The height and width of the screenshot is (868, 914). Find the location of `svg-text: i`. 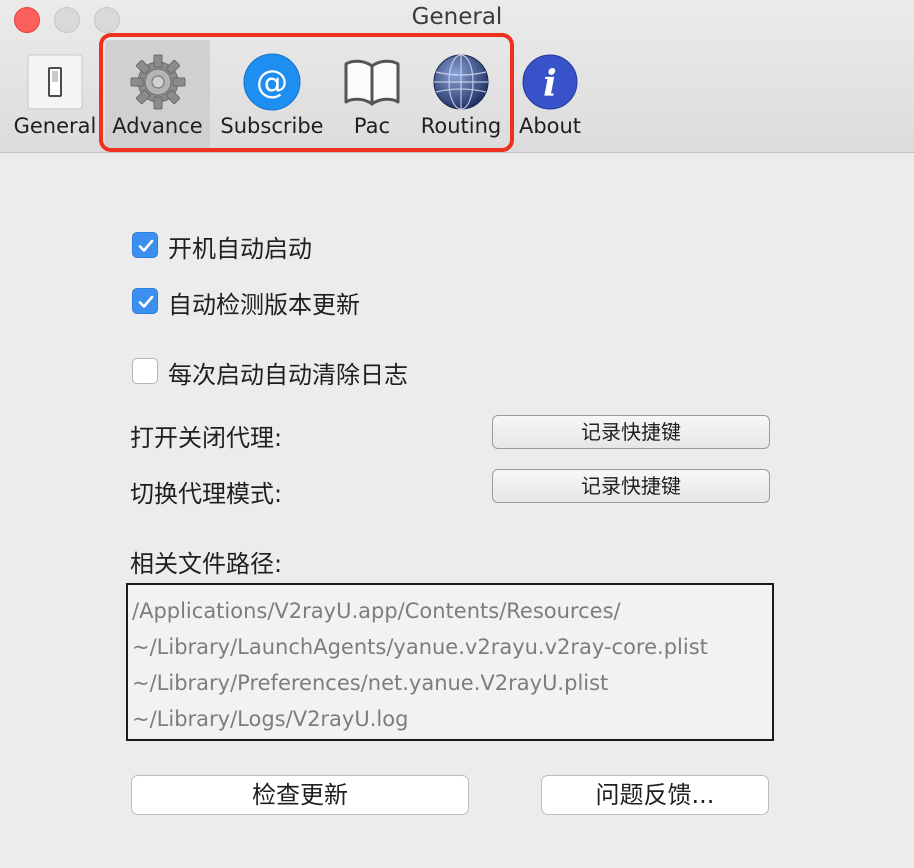

svg-text: i is located at coordinates (550, 84).